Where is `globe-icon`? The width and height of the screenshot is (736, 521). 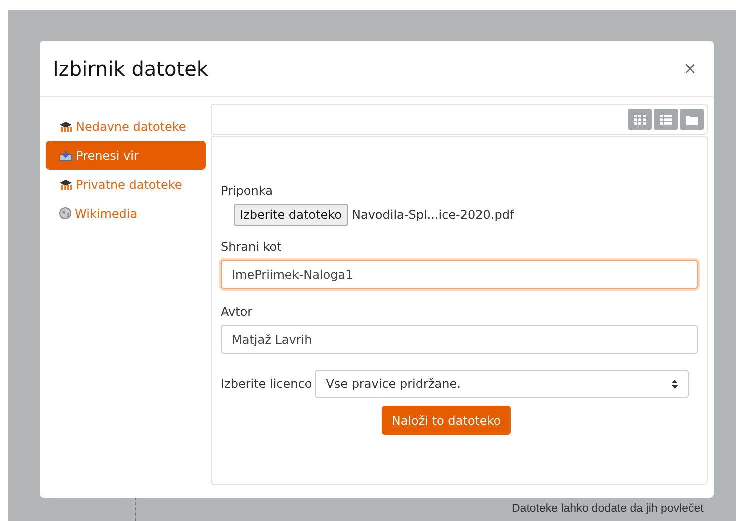
globe-icon is located at coordinates (65, 213).